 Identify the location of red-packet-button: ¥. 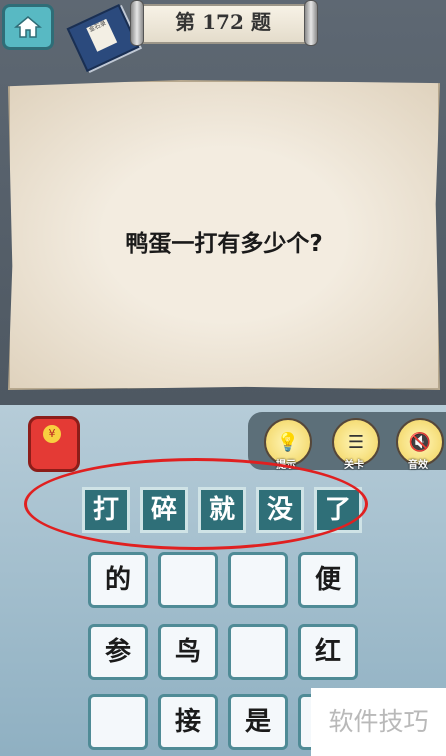
(54, 444).